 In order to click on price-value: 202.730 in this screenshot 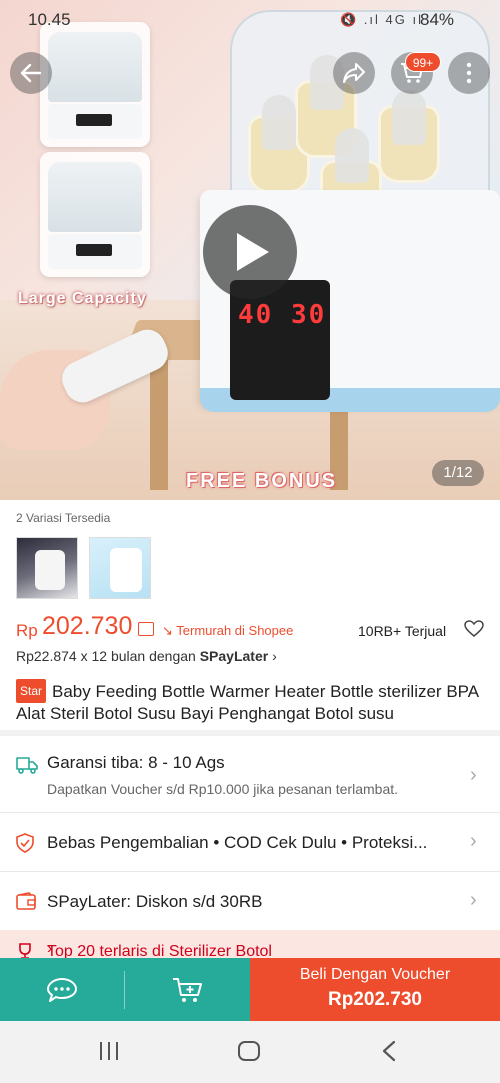, I will do `click(87, 626)`.